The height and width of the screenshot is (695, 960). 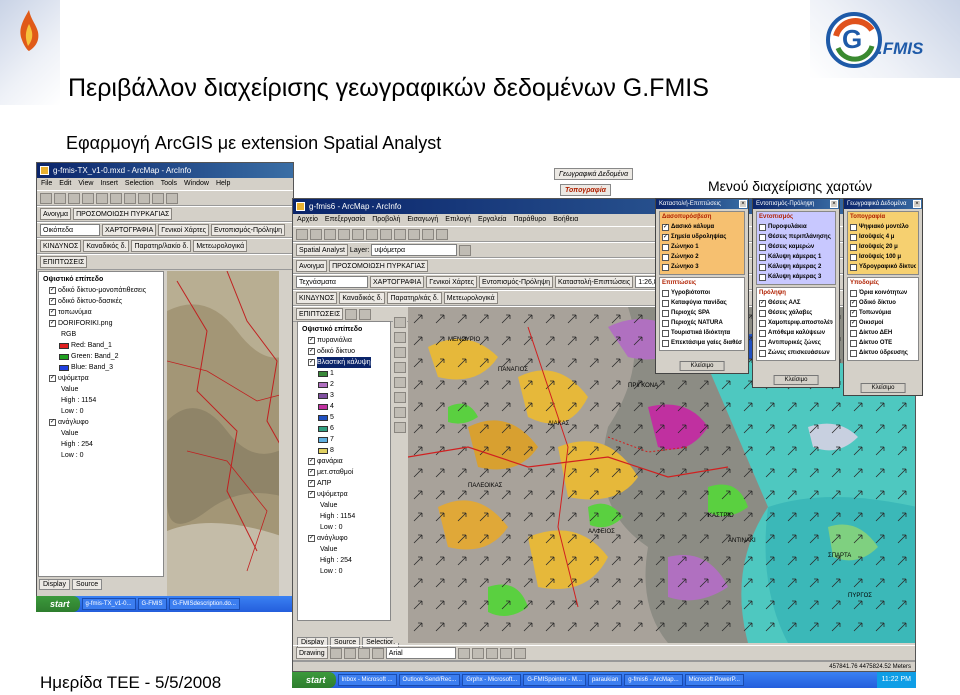 What do you see at coordinates (883, 333) in the screenshot?
I see `panel-checkbox-item: Δίκτυο ΔΕΗ` at bounding box center [883, 333].